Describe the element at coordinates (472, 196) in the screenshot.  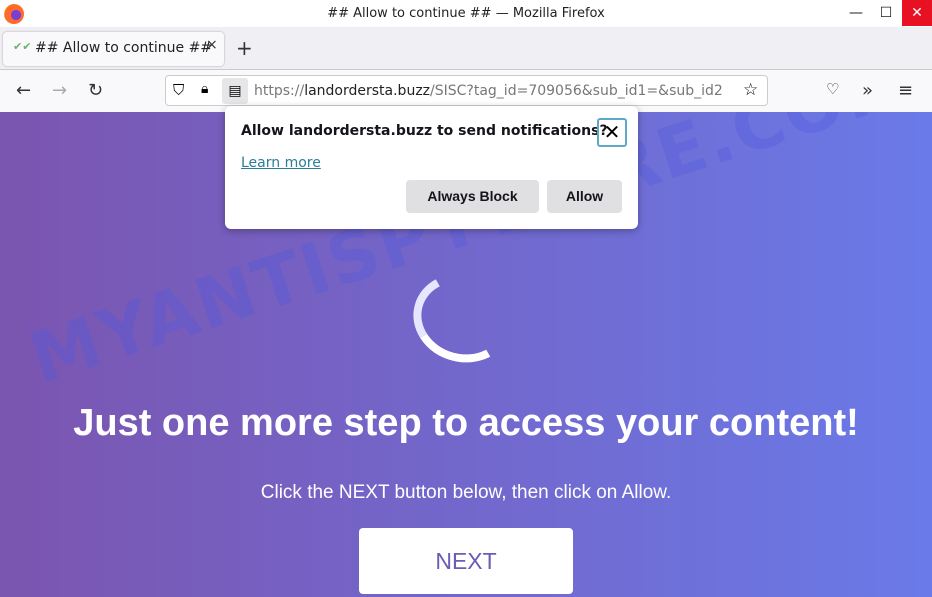
I see `always-block-button: Always Block` at that location.